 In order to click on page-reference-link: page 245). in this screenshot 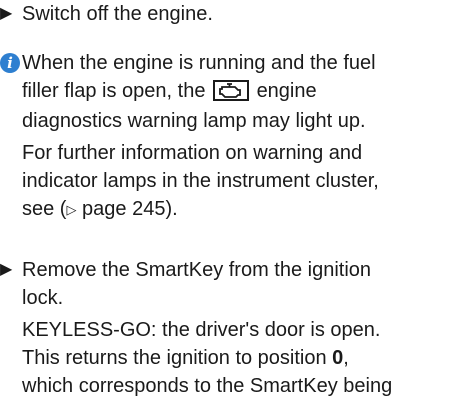, I will do `click(130, 209)`.